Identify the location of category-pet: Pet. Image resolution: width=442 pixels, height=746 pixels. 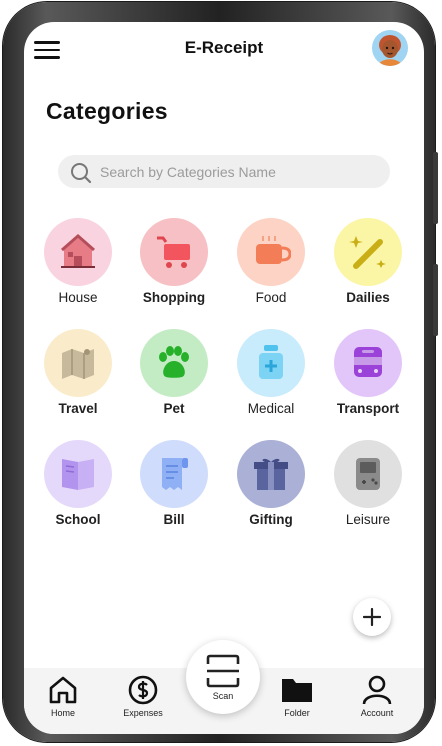
(174, 372).